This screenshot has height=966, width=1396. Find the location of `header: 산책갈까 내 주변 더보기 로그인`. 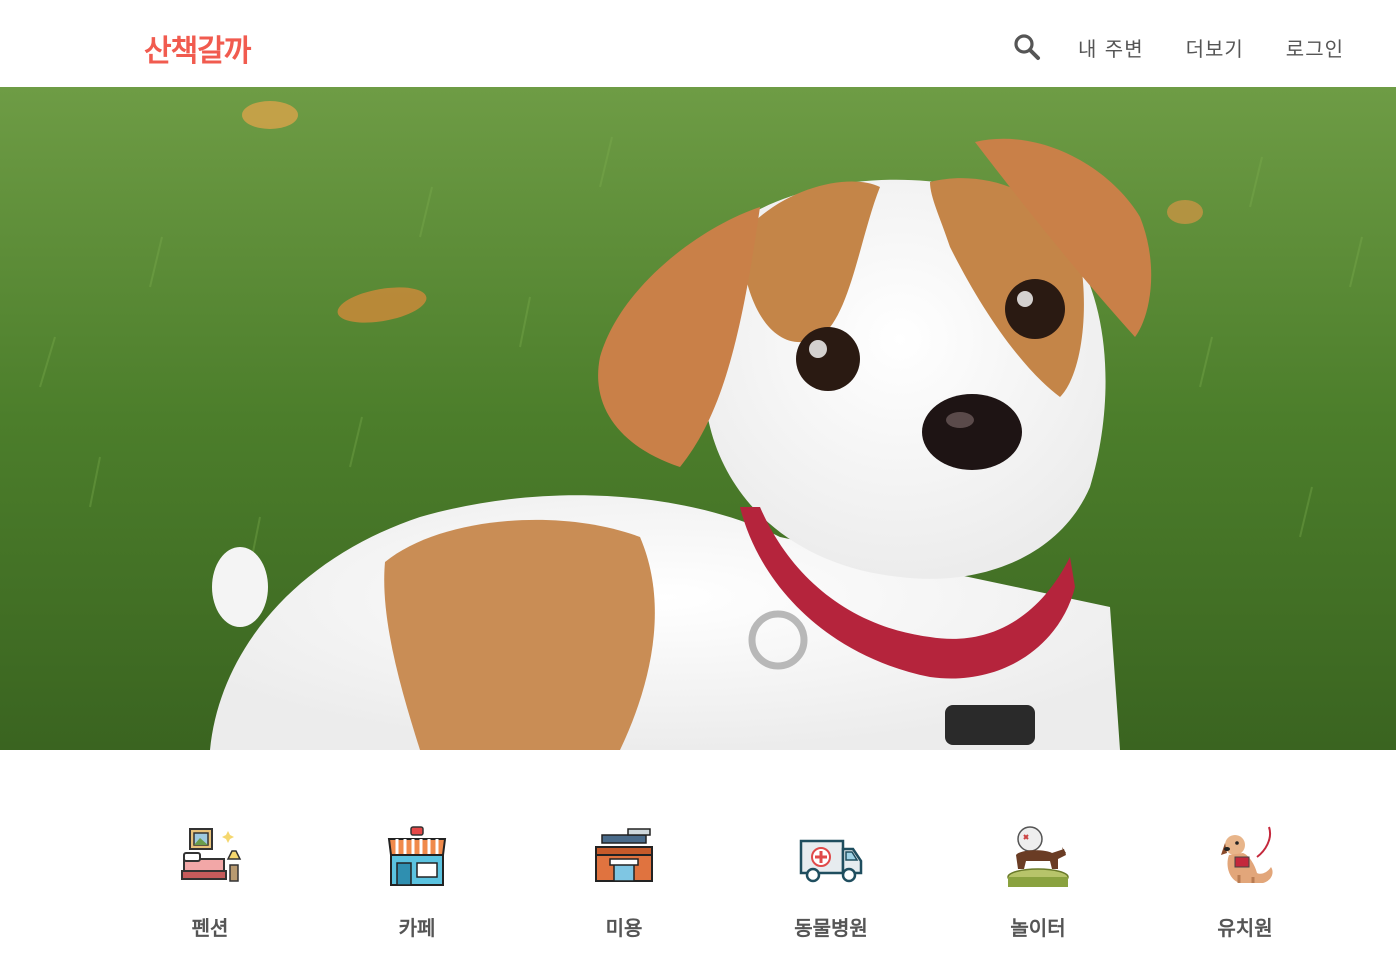

header: 산책갈까 내 주변 더보기 로그인 is located at coordinates (698, 43).